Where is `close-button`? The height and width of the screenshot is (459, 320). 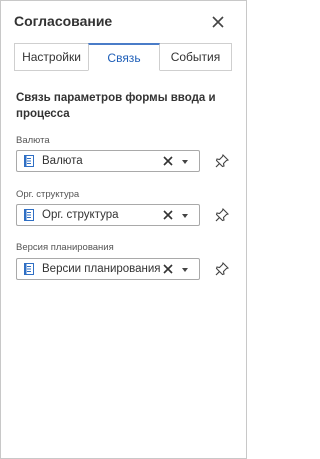 close-button is located at coordinates (218, 22).